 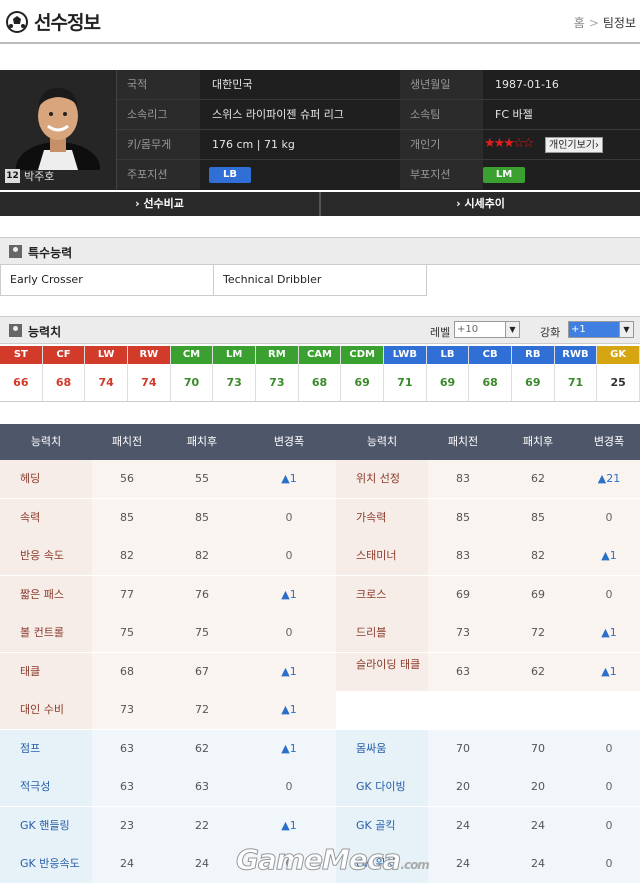 What do you see at coordinates (575, 355) in the screenshot?
I see `position-label: RWB` at bounding box center [575, 355].